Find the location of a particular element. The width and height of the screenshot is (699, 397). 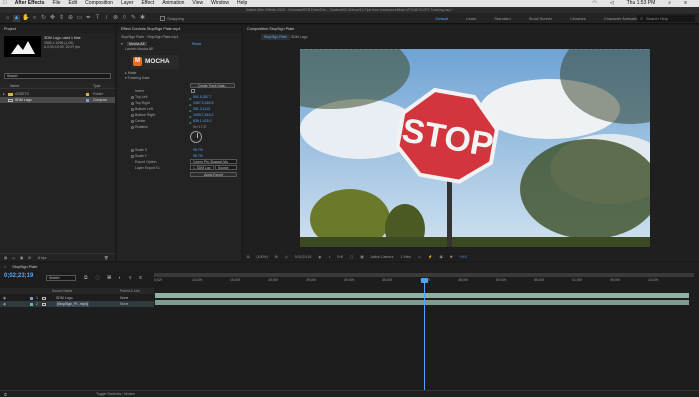

new-folder-icon: ▭ is located at coordinates (13, 258).